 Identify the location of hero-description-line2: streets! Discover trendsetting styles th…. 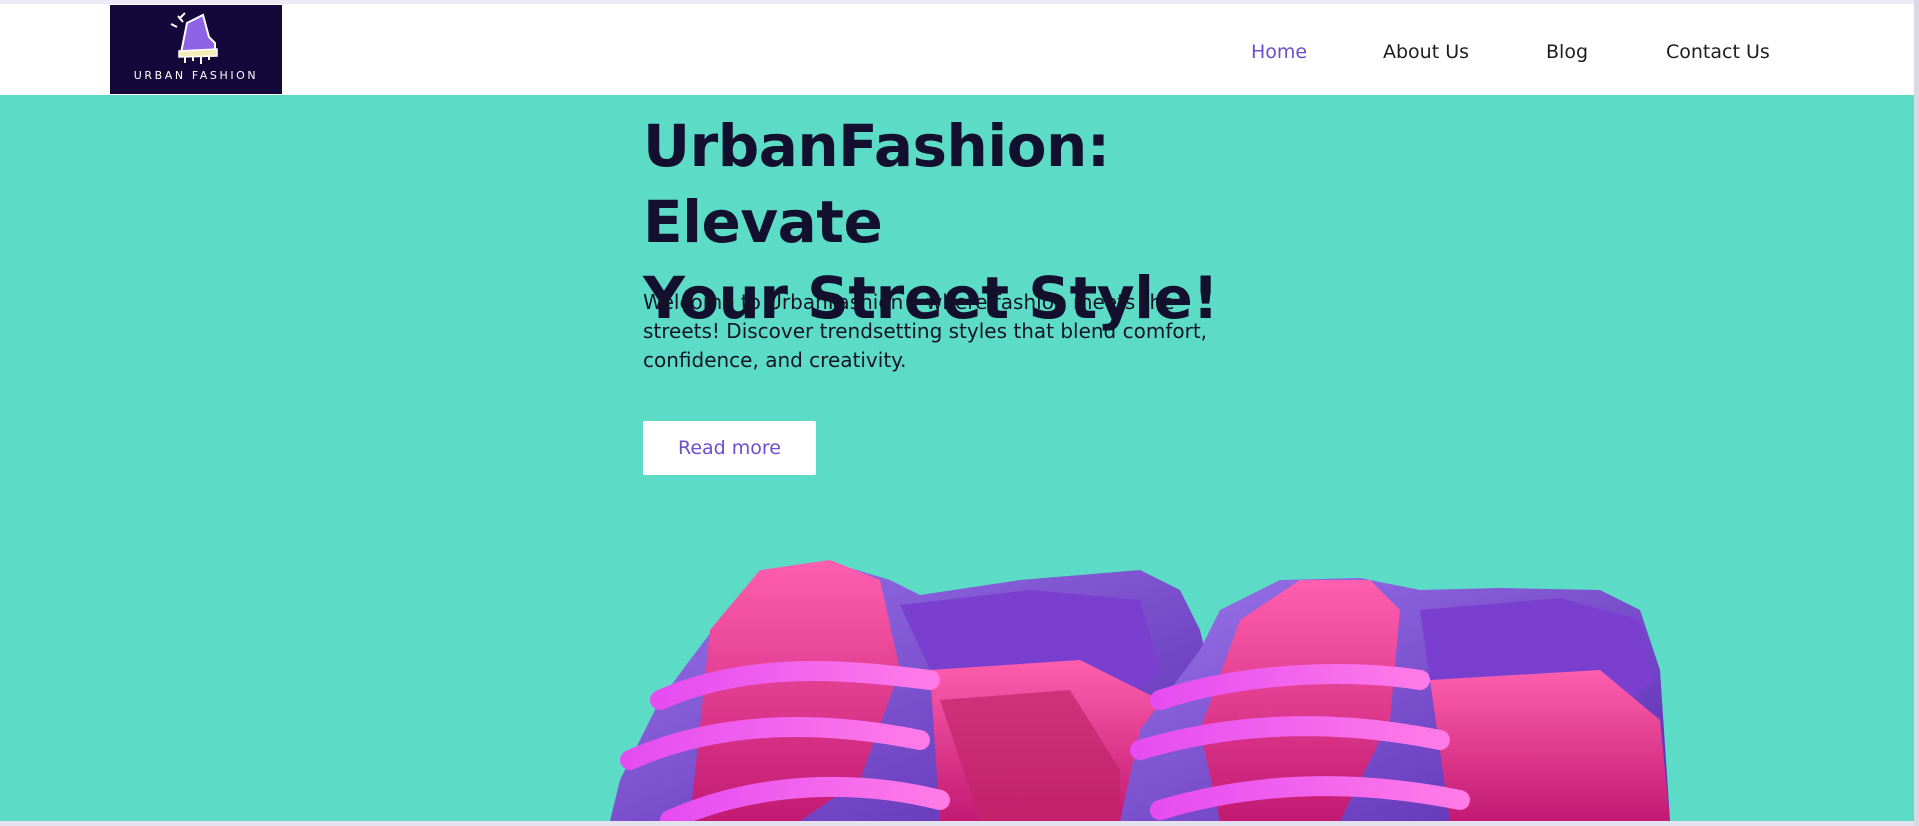
(925, 331).